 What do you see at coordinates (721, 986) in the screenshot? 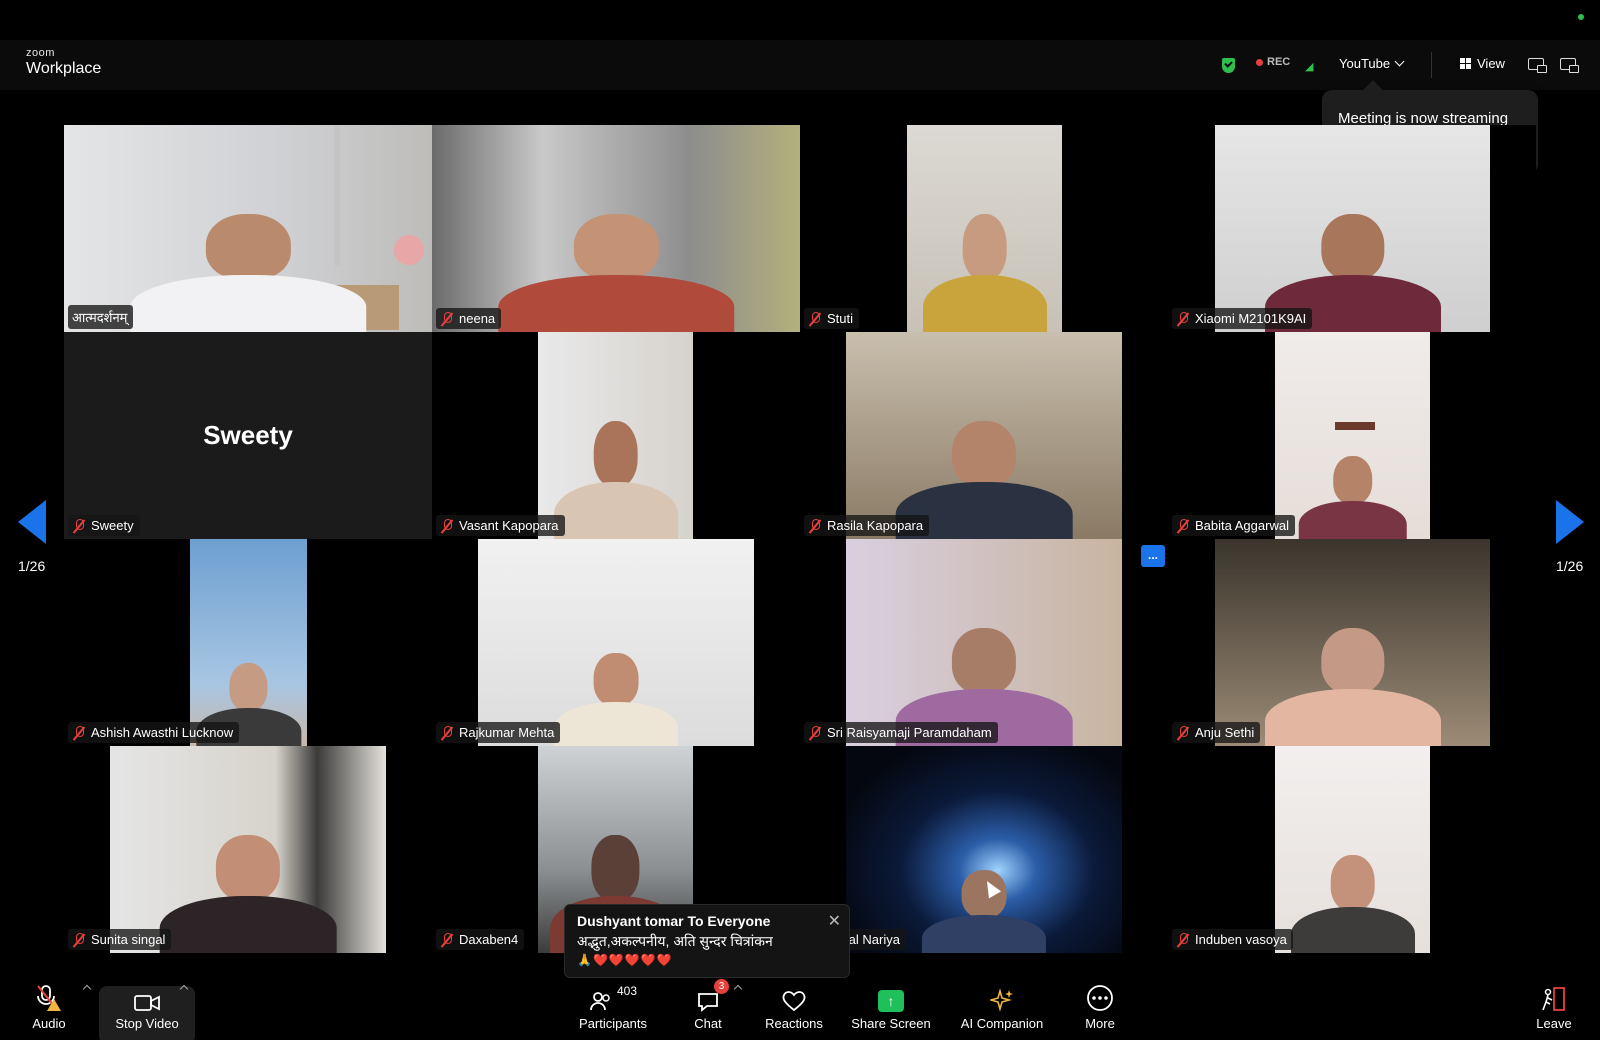
I see `chat-unread-badge: 3` at bounding box center [721, 986].